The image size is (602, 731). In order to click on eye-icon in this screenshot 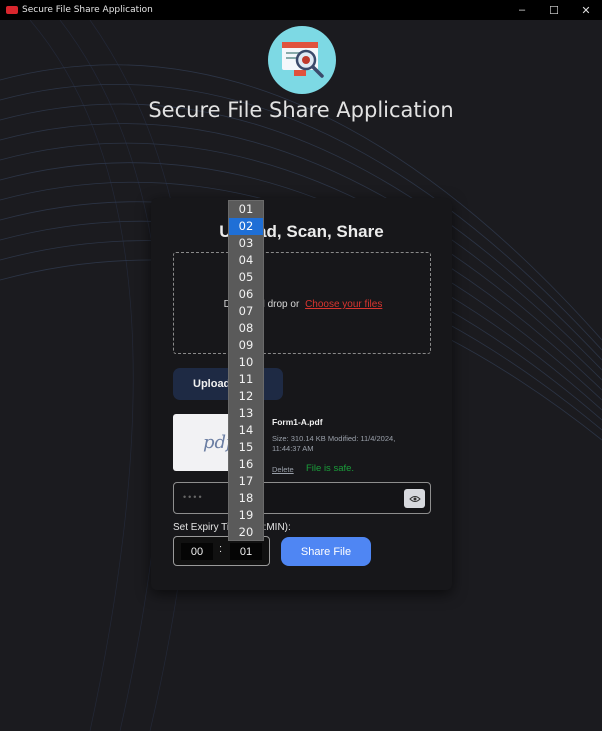, I will do `click(414, 498)`.